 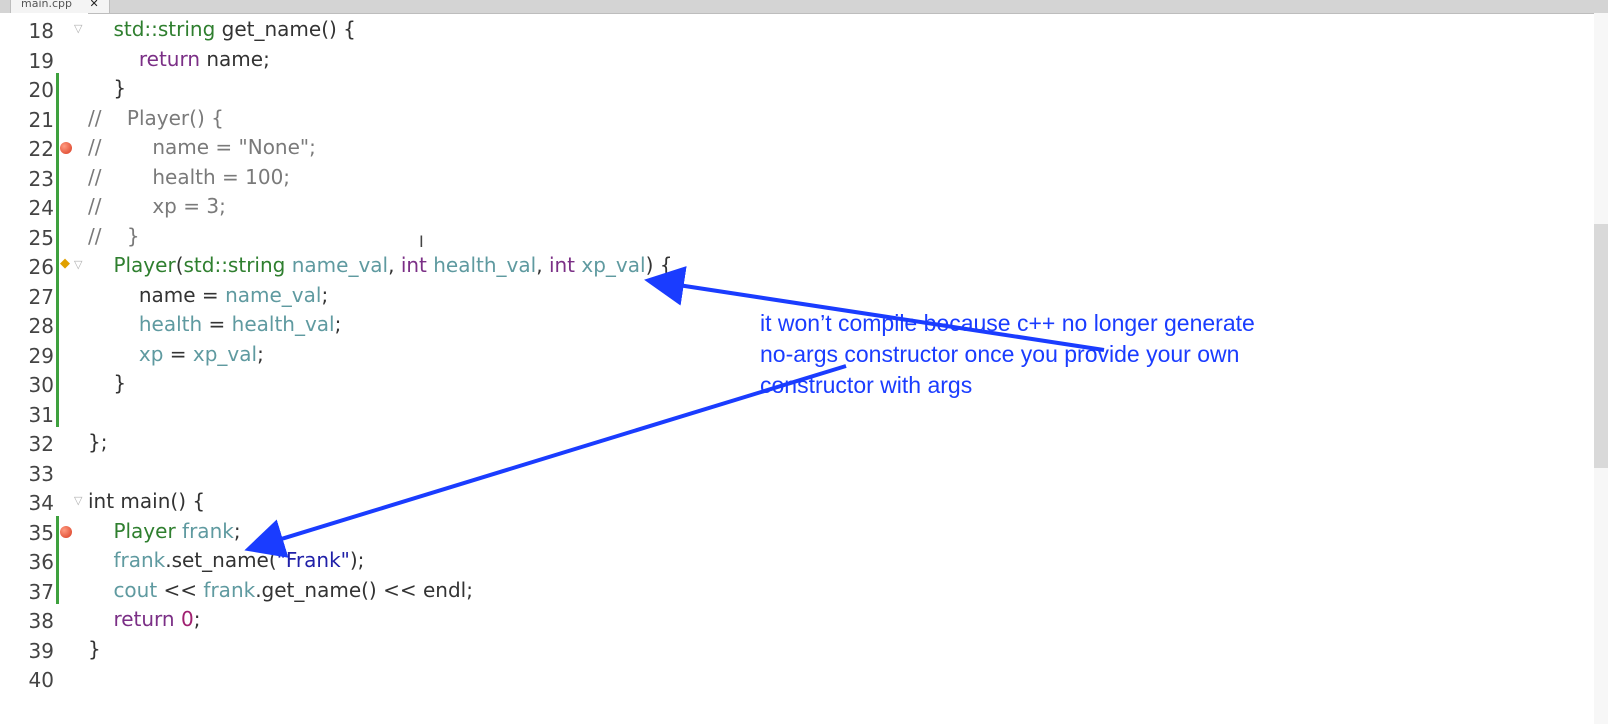 What do you see at coordinates (545, 461) in the screenshot?
I see `arrow-to-player-frank` at bounding box center [545, 461].